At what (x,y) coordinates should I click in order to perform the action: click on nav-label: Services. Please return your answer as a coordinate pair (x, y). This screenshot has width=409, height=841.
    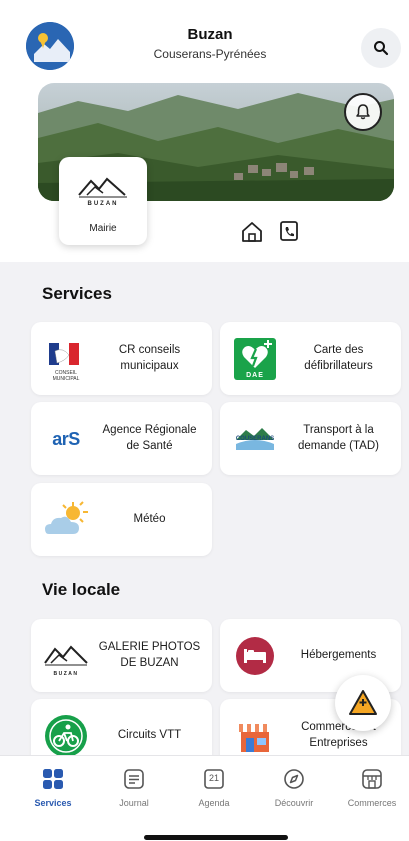
    Looking at the image, I should click on (53, 803).